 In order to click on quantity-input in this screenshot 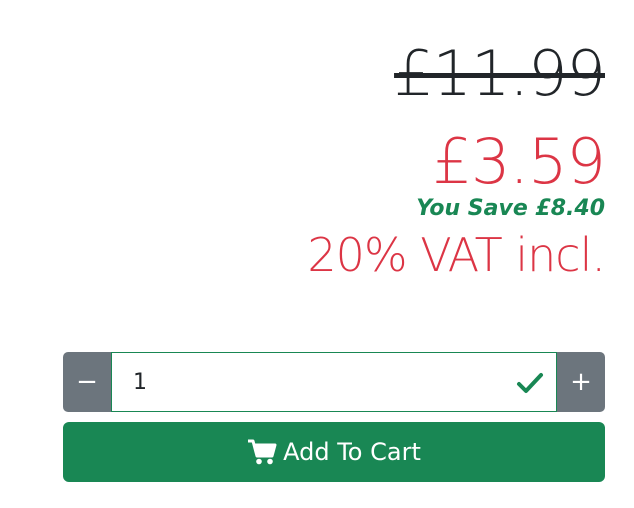, I will do `click(334, 382)`.